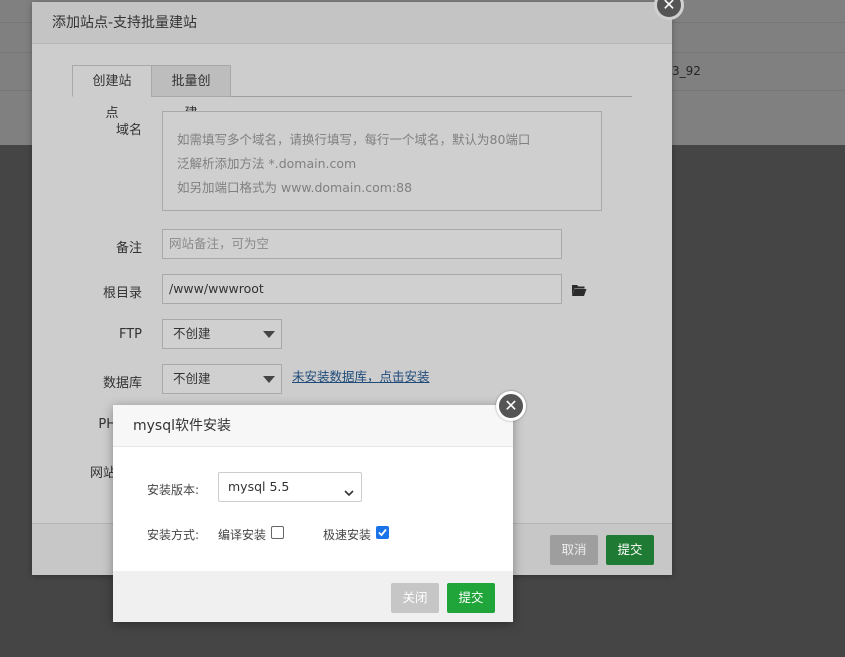 The image size is (845, 657). Describe the element at coordinates (511, 406) in the screenshot. I see `mysql-close-icon: ✕` at that location.